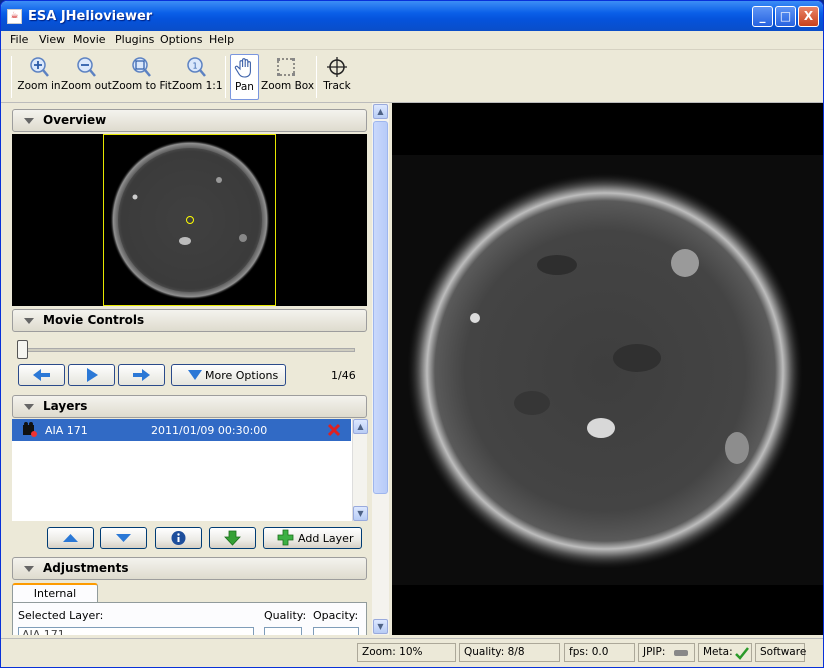  I want to click on play-icon, so click(92, 375).